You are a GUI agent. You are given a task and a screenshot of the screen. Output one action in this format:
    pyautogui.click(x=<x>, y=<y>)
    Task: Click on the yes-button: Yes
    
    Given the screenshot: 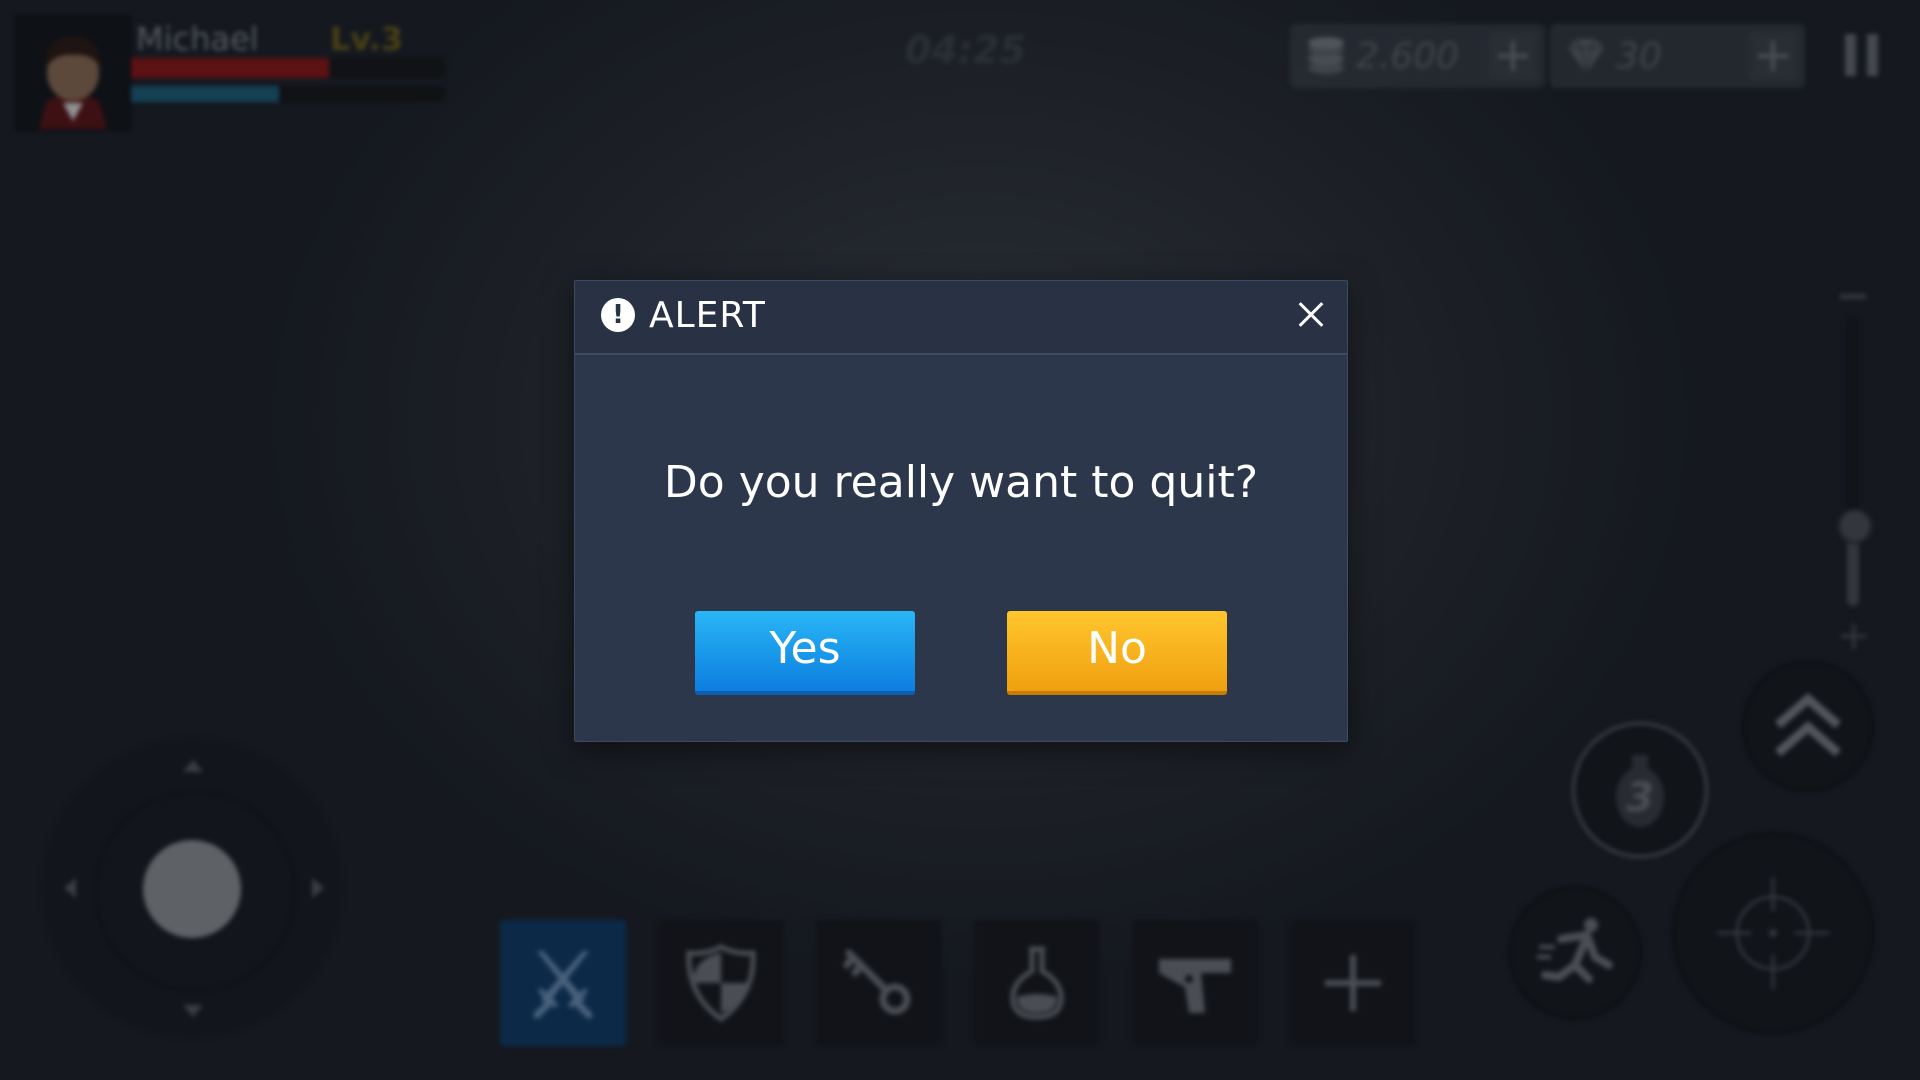 What is the action you would take?
    pyautogui.click(x=805, y=653)
    